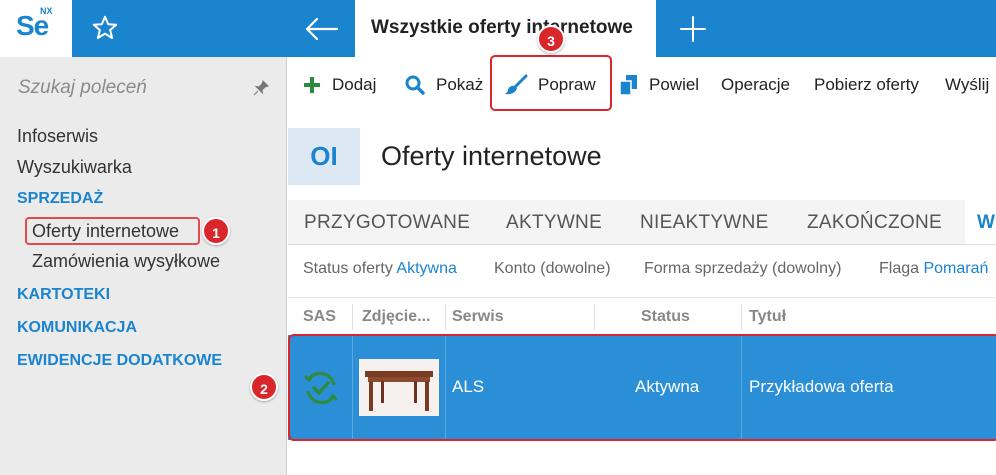 This screenshot has width=996, height=475. I want to click on top-bar: Se NX Wszystkie oferty internetowe, so click(498, 28).